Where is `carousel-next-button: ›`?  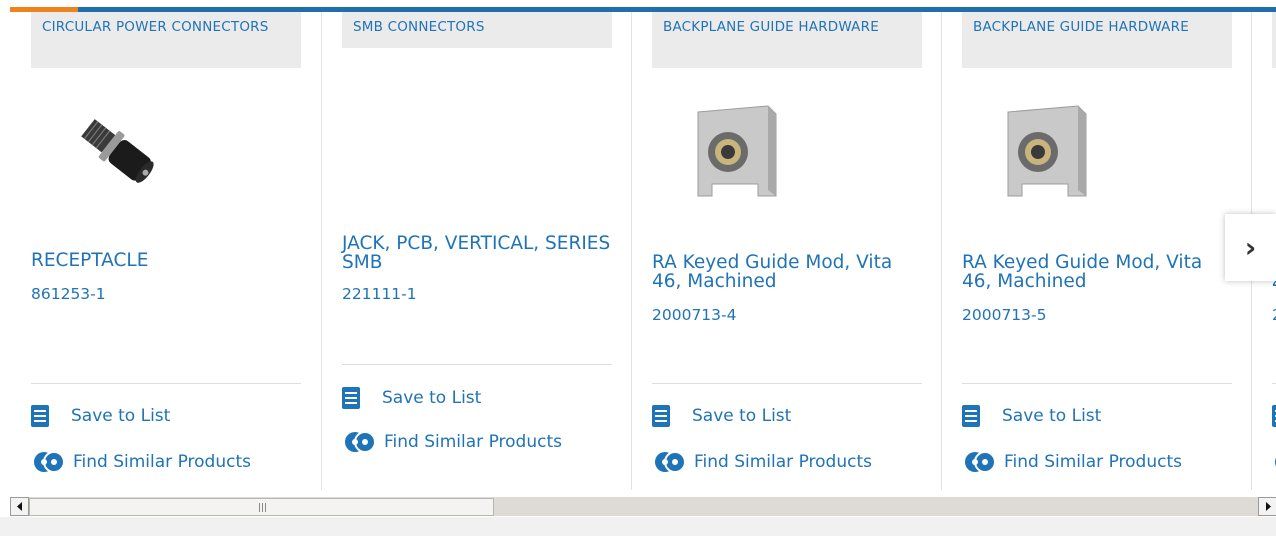 carousel-next-button: › is located at coordinates (1250, 247).